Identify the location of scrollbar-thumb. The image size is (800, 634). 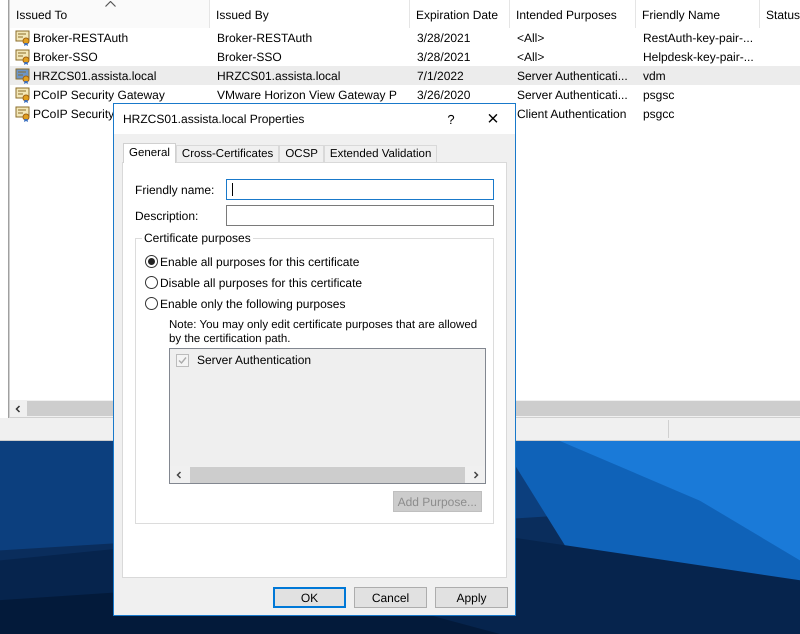
(327, 474).